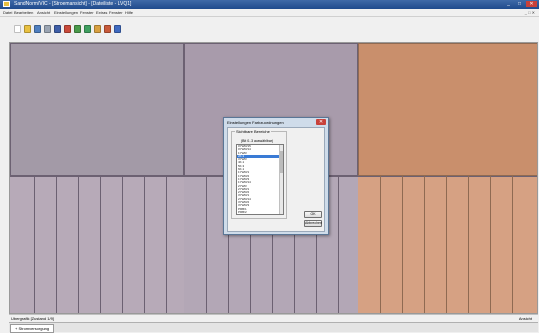 This screenshot has width=539, height=333. What do you see at coordinates (87, 29) in the screenshot?
I see `tree-icon` at bounding box center [87, 29].